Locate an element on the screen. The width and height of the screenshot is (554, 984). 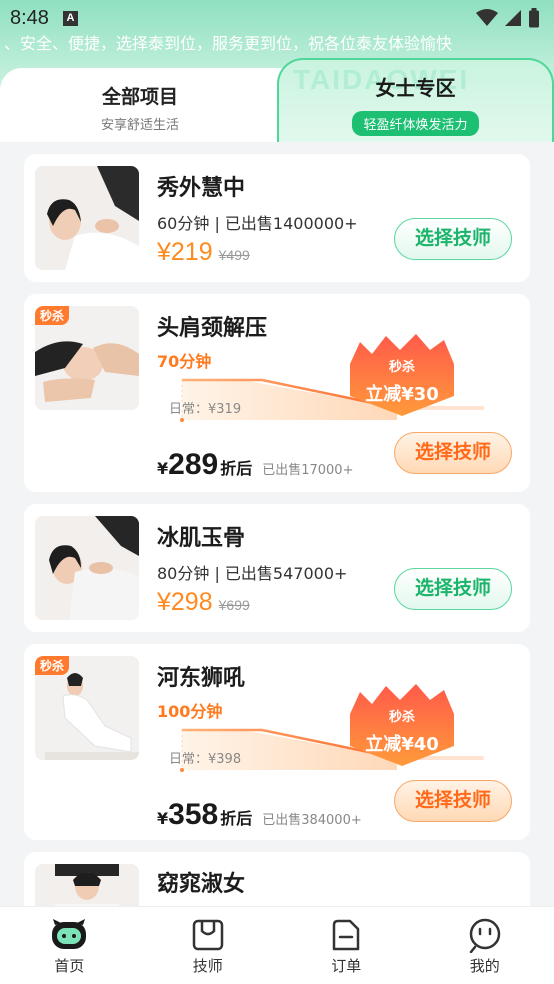
tab-women-zone: TAIDAOWEI 女士专区 轻盈纤体焕发活力 is located at coordinates (415, 106).